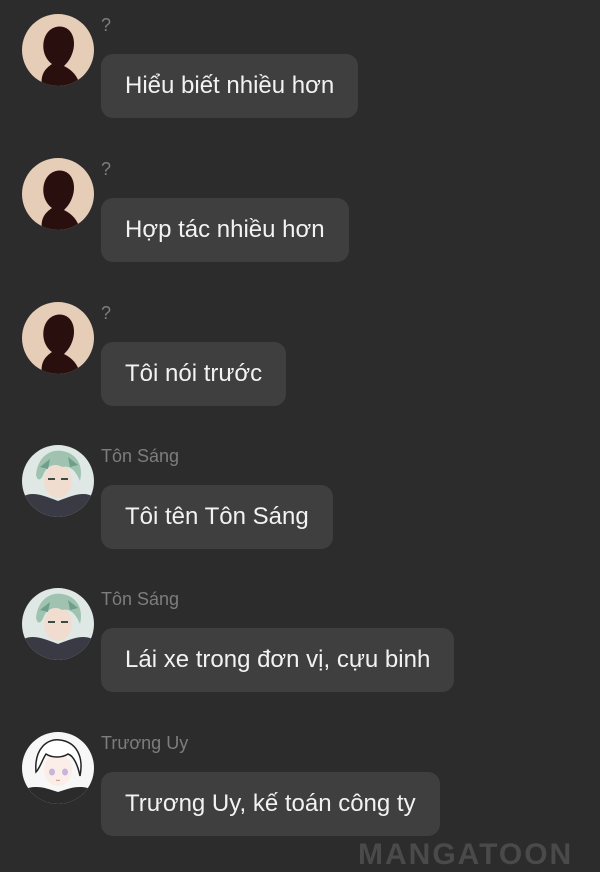 The height and width of the screenshot is (872, 600). I want to click on watermark: MANGATOON, so click(466, 854).